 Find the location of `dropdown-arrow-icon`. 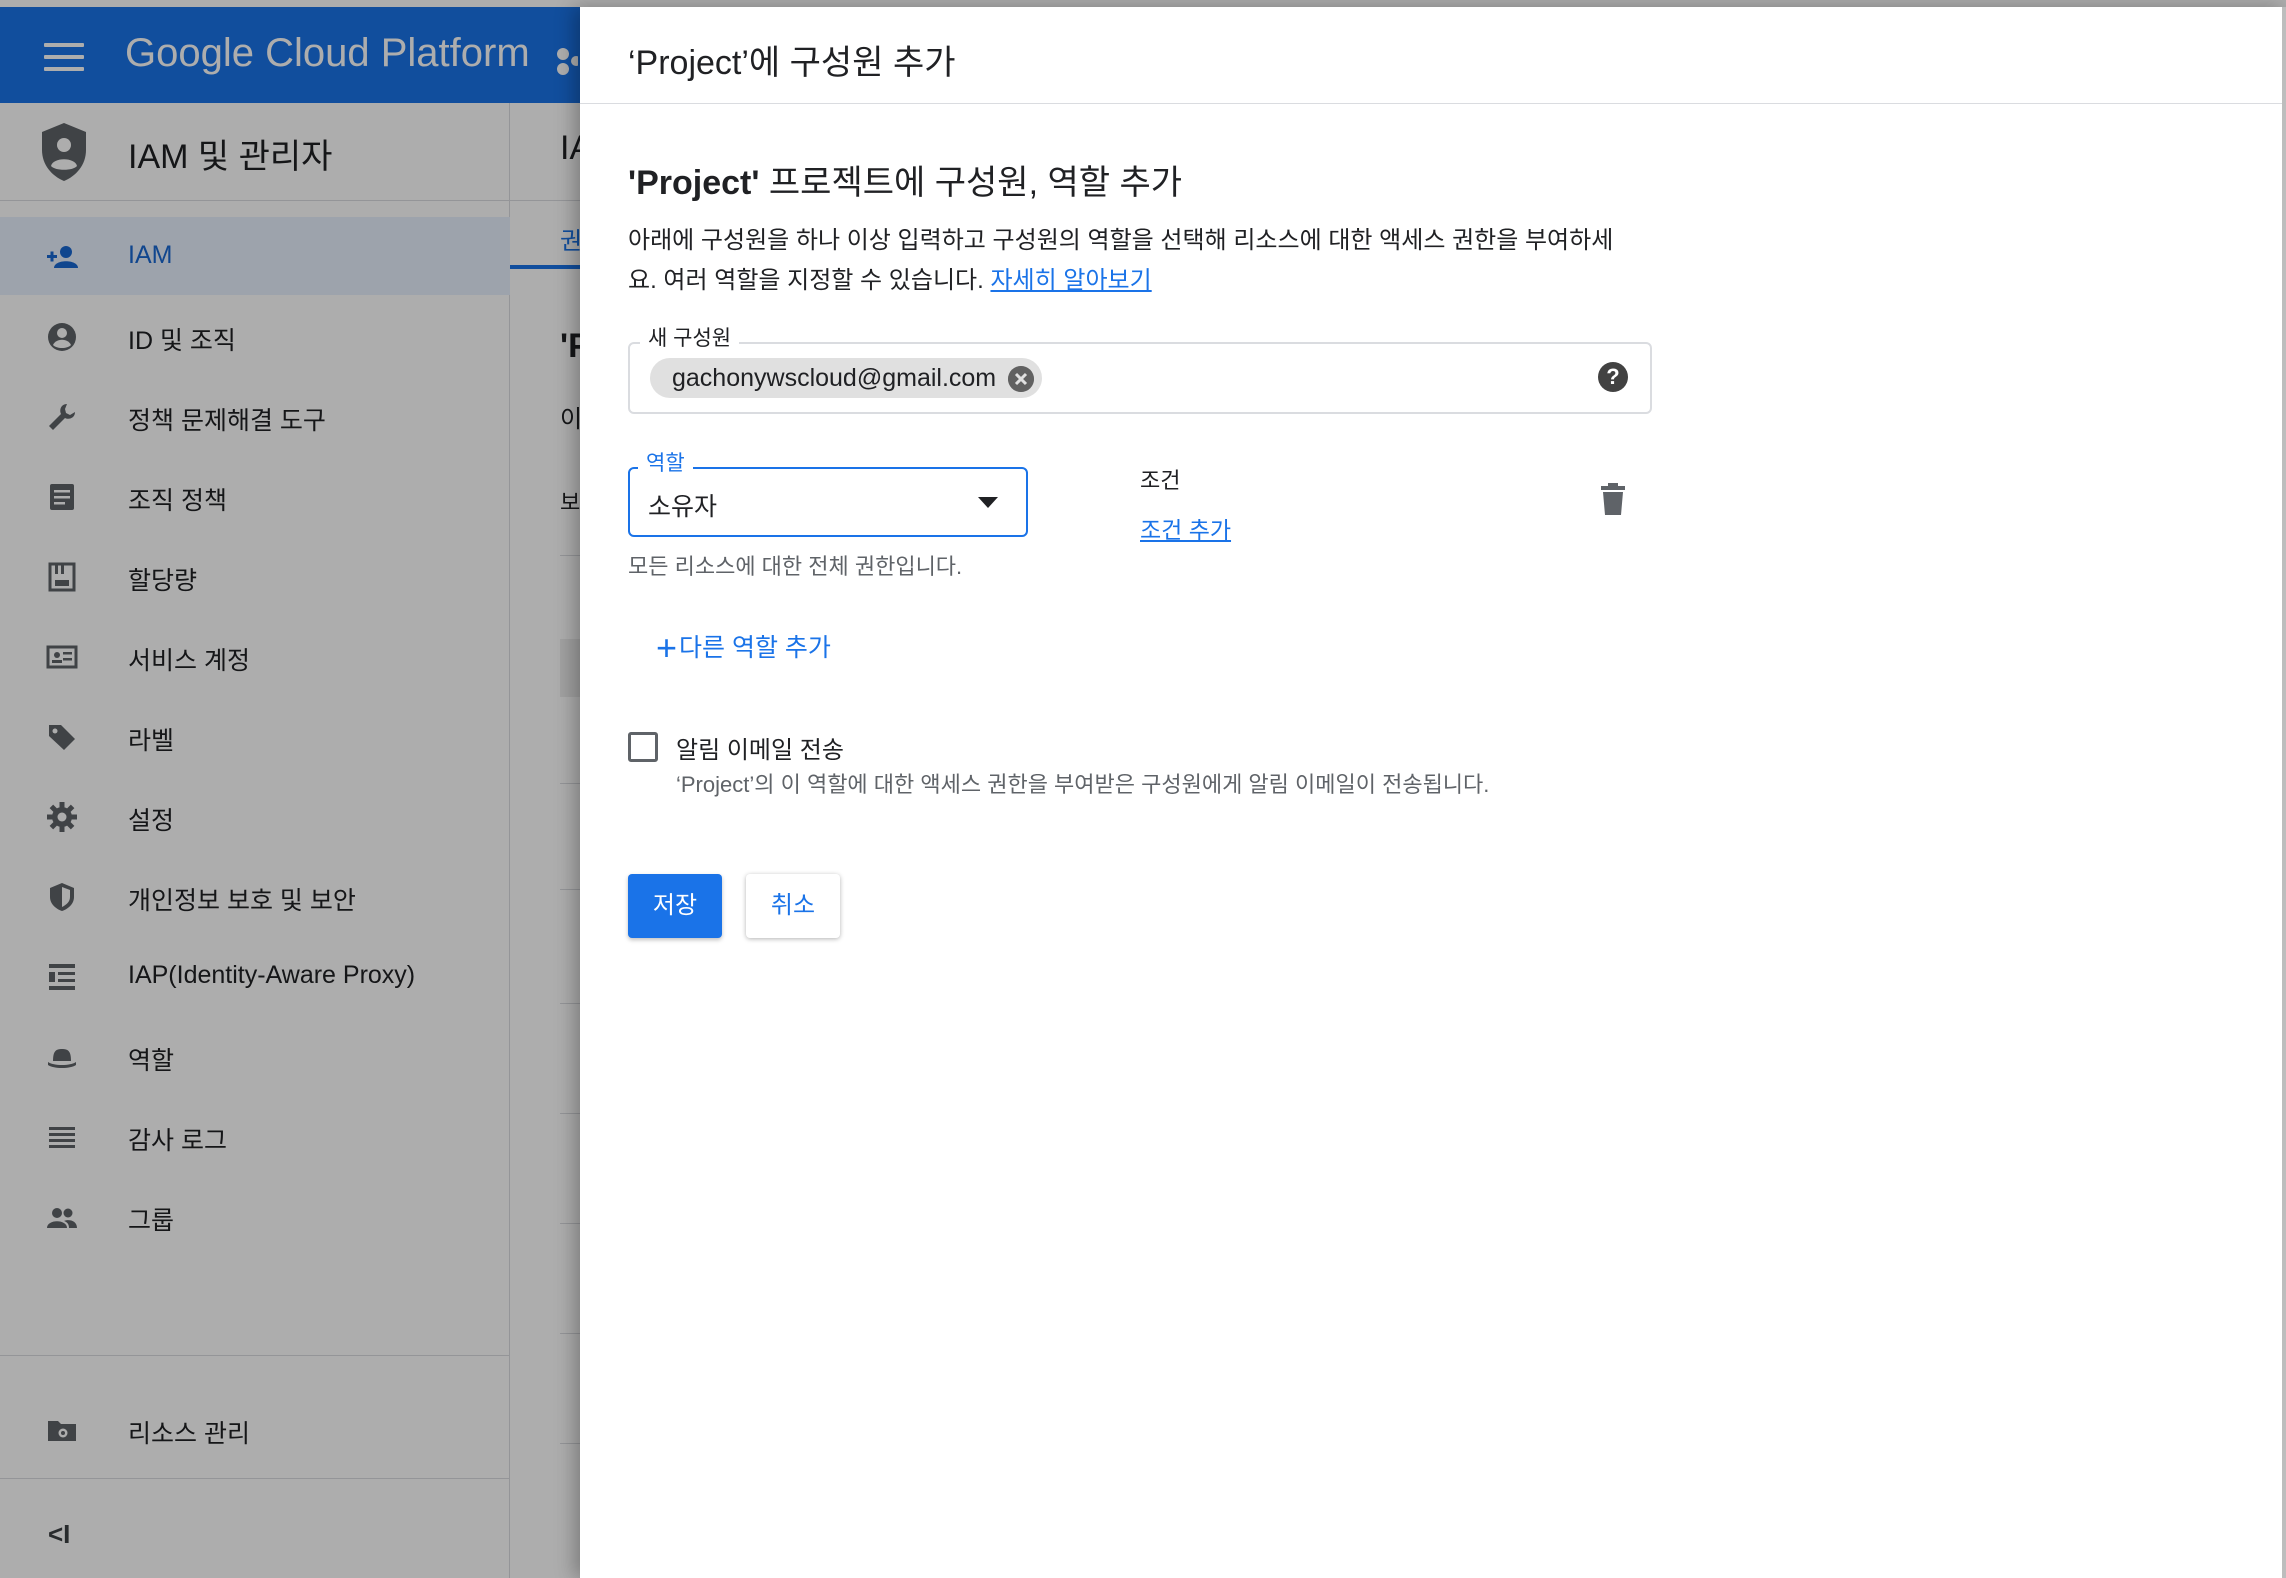

dropdown-arrow-icon is located at coordinates (988, 502).